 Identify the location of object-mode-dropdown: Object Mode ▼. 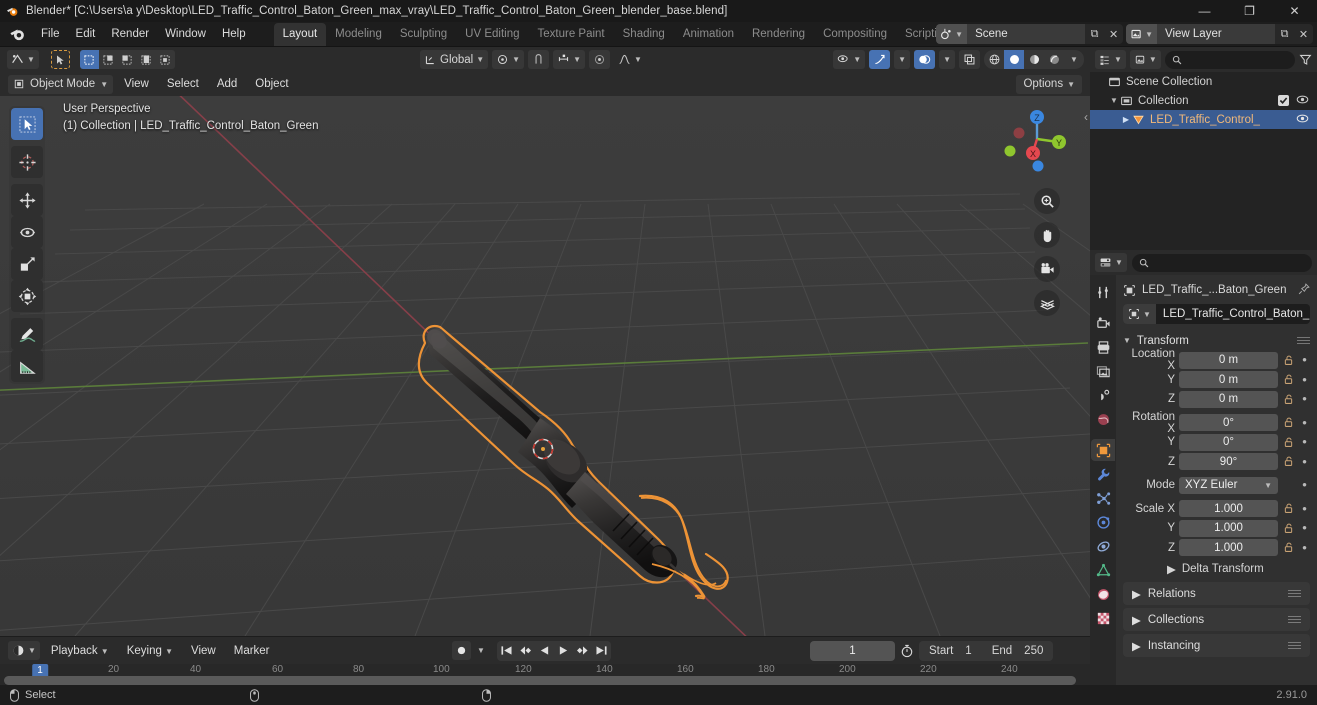
(61, 84).